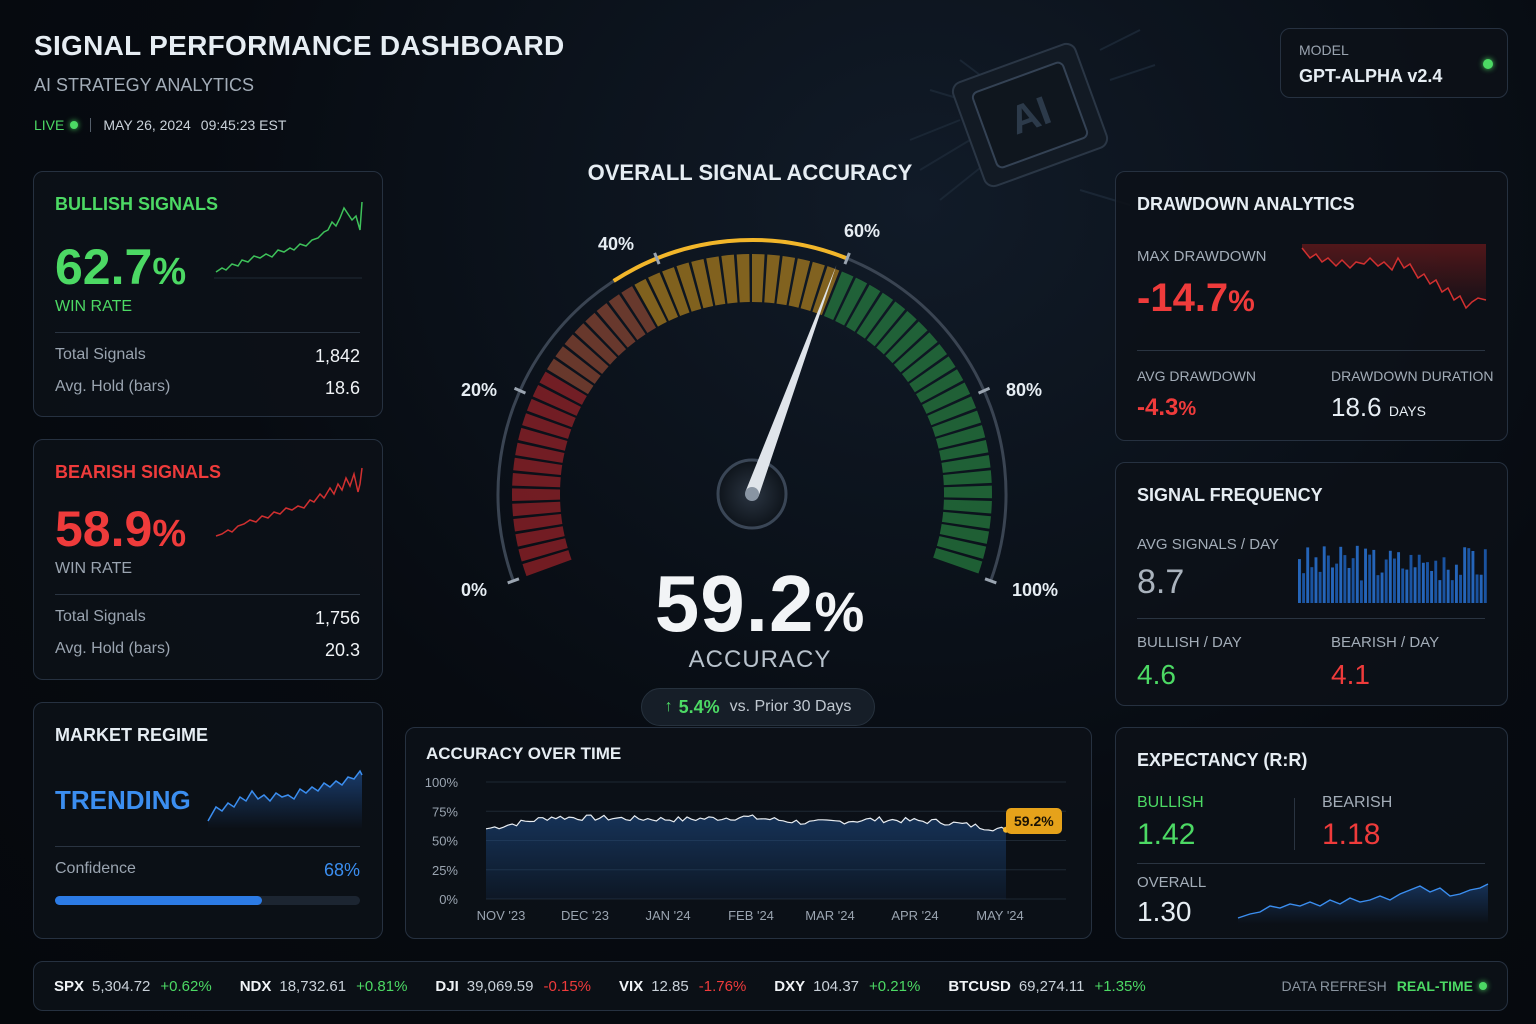 This screenshot has height=1024, width=1536. I want to click on drawdown-duration-label: DRAWDOWN DURATION, so click(1412, 376).